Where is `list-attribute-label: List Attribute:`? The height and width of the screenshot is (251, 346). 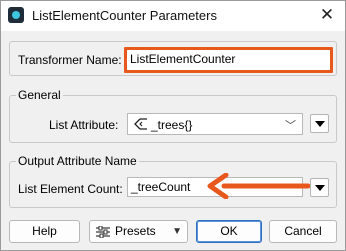 list-attribute-label: List Attribute: is located at coordinates (84, 125).